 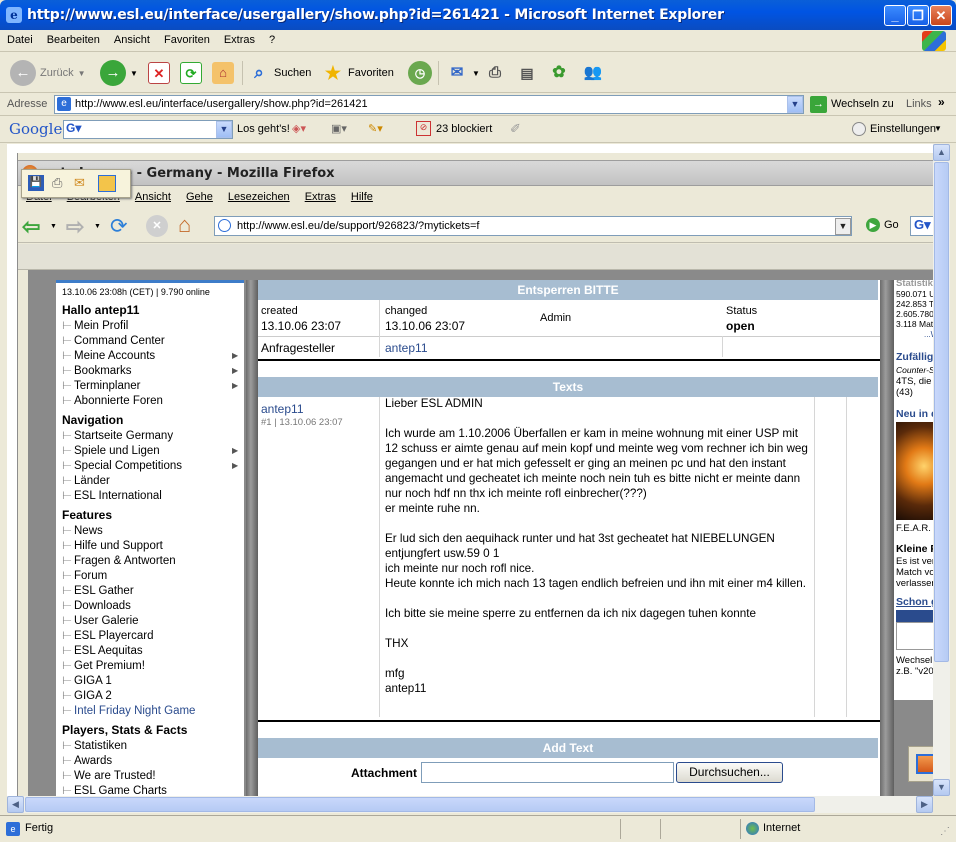 What do you see at coordinates (97, 370) in the screenshot?
I see `sidebar-item: ⊢ Bookmarks` at bounding box center [97, 370].